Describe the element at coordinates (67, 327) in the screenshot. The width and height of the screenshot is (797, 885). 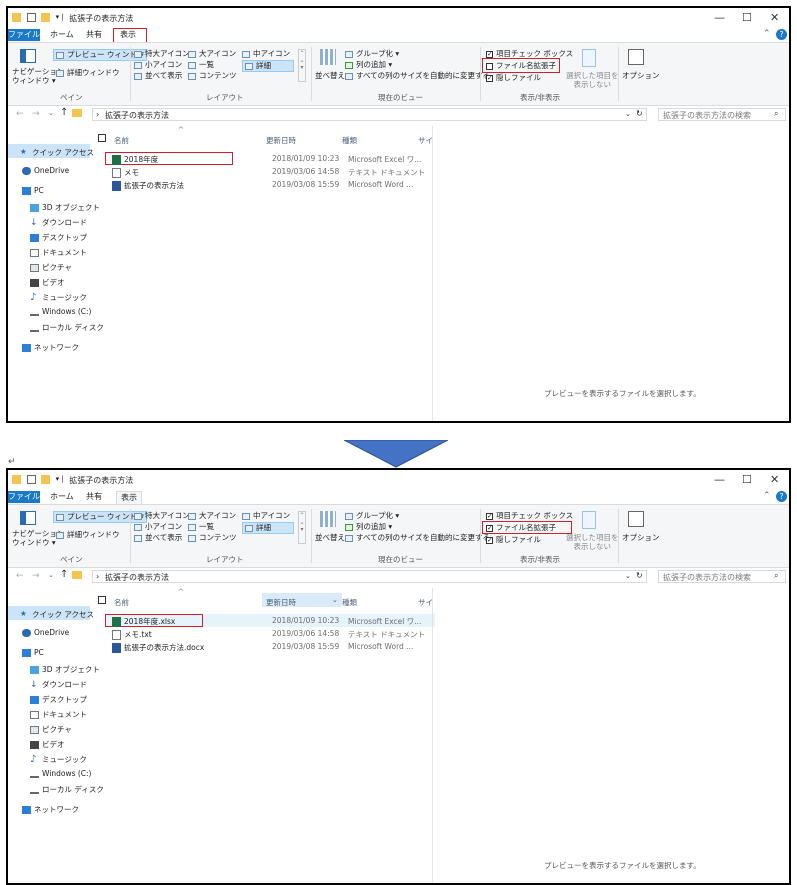
I see `nav-item-local-disk: ローカル ディスク` at that location.